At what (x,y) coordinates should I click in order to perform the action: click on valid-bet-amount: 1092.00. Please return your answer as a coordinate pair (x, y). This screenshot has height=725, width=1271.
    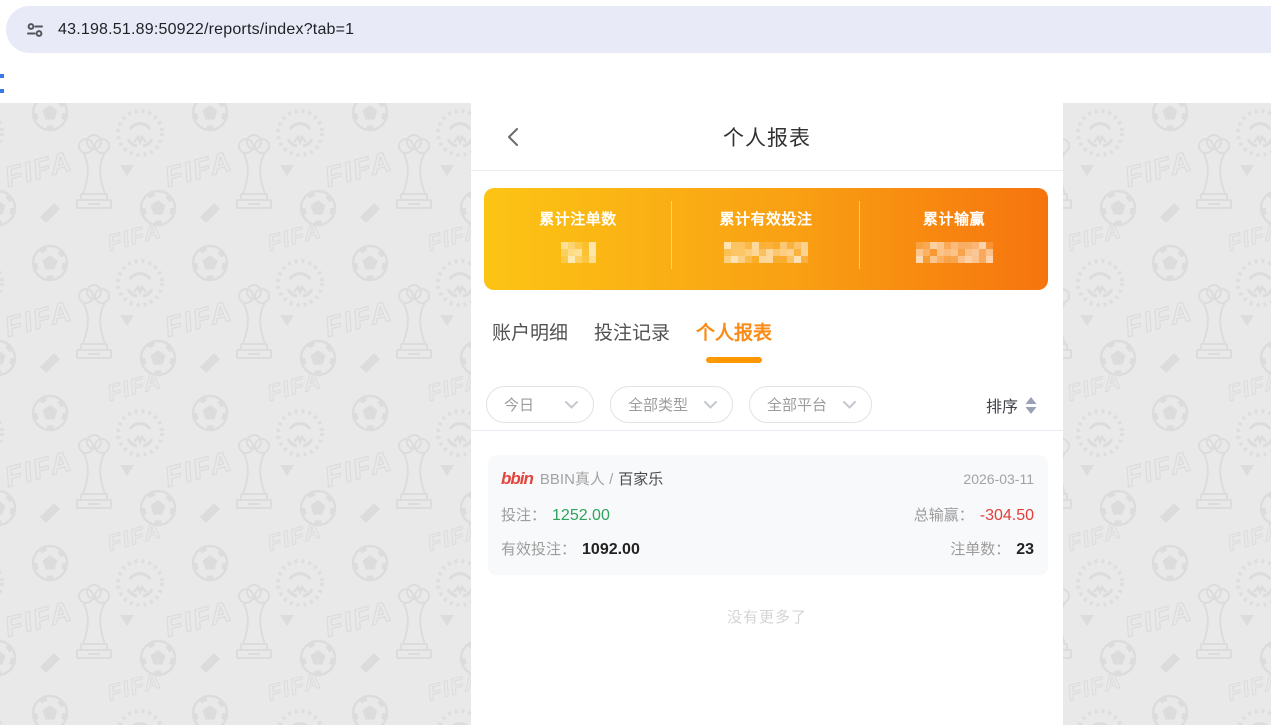
    Looking at the image, I should click on (611, 549).